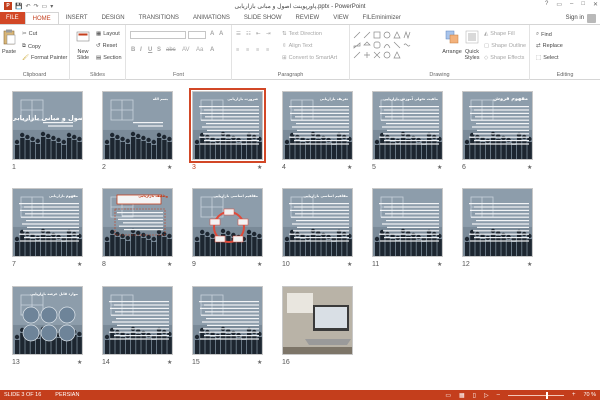 The height and width of the screenshot is (400, 600). Describe the element at coordinates (546, 4) in the screenshot. I see `help-icon: ?` at that location.